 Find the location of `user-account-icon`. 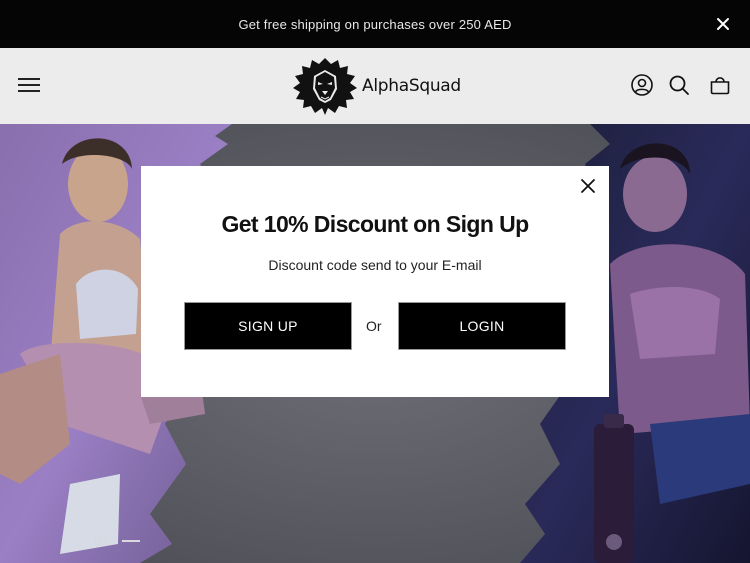

user-account-icon is located at coordinates (642, 85).